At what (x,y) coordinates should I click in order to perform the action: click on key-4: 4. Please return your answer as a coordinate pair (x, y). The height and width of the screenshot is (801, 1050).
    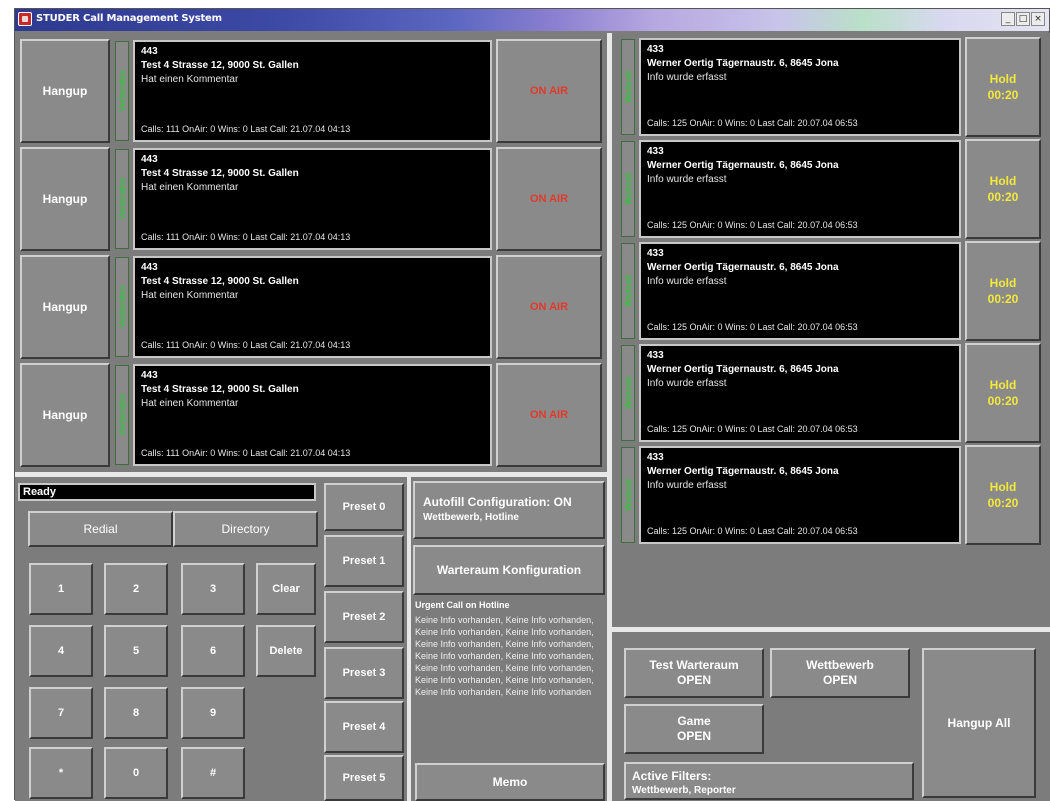
    Looking at the image, I should click on (61, 651).